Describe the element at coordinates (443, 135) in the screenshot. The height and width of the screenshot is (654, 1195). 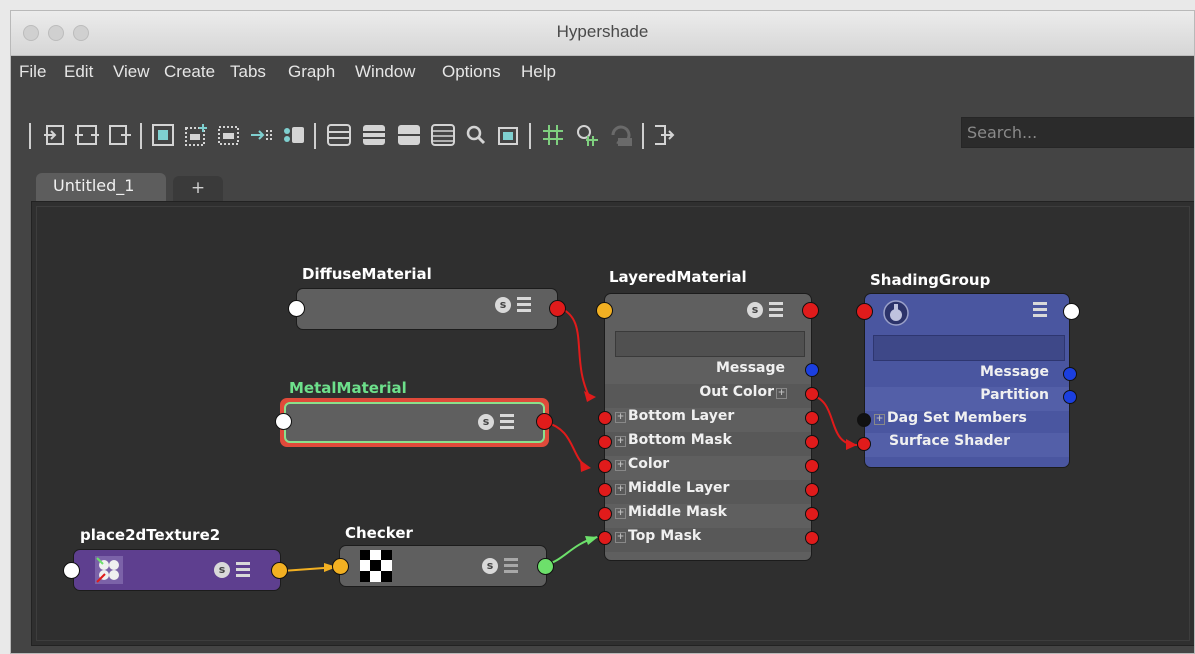
I see `layout-custom-icon` at that location.